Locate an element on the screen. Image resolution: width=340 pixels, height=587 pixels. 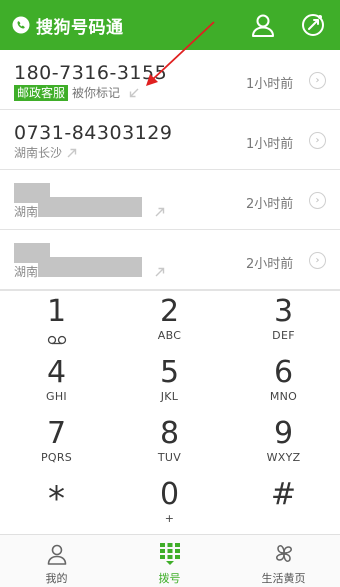
key-digit: 5 is located at coordinates (169, 372).